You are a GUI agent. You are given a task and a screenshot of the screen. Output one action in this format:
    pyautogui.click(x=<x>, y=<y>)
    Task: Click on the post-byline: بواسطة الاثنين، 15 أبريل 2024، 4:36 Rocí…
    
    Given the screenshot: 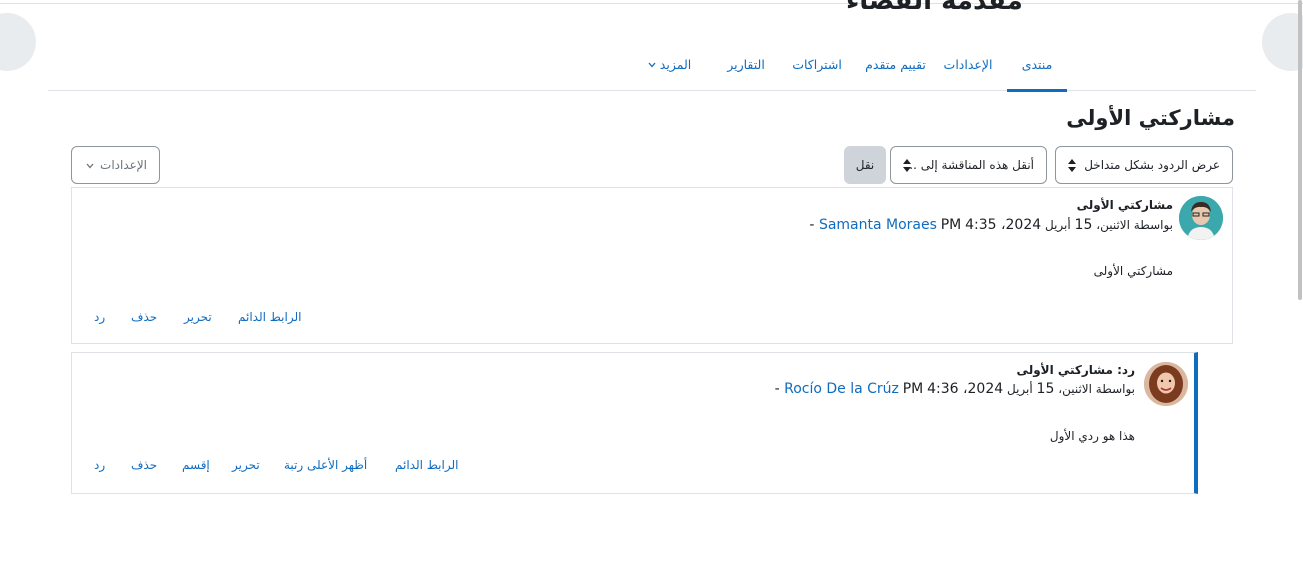 What is the action you would take?
    pyautogui.click(x=955, y=389)
    